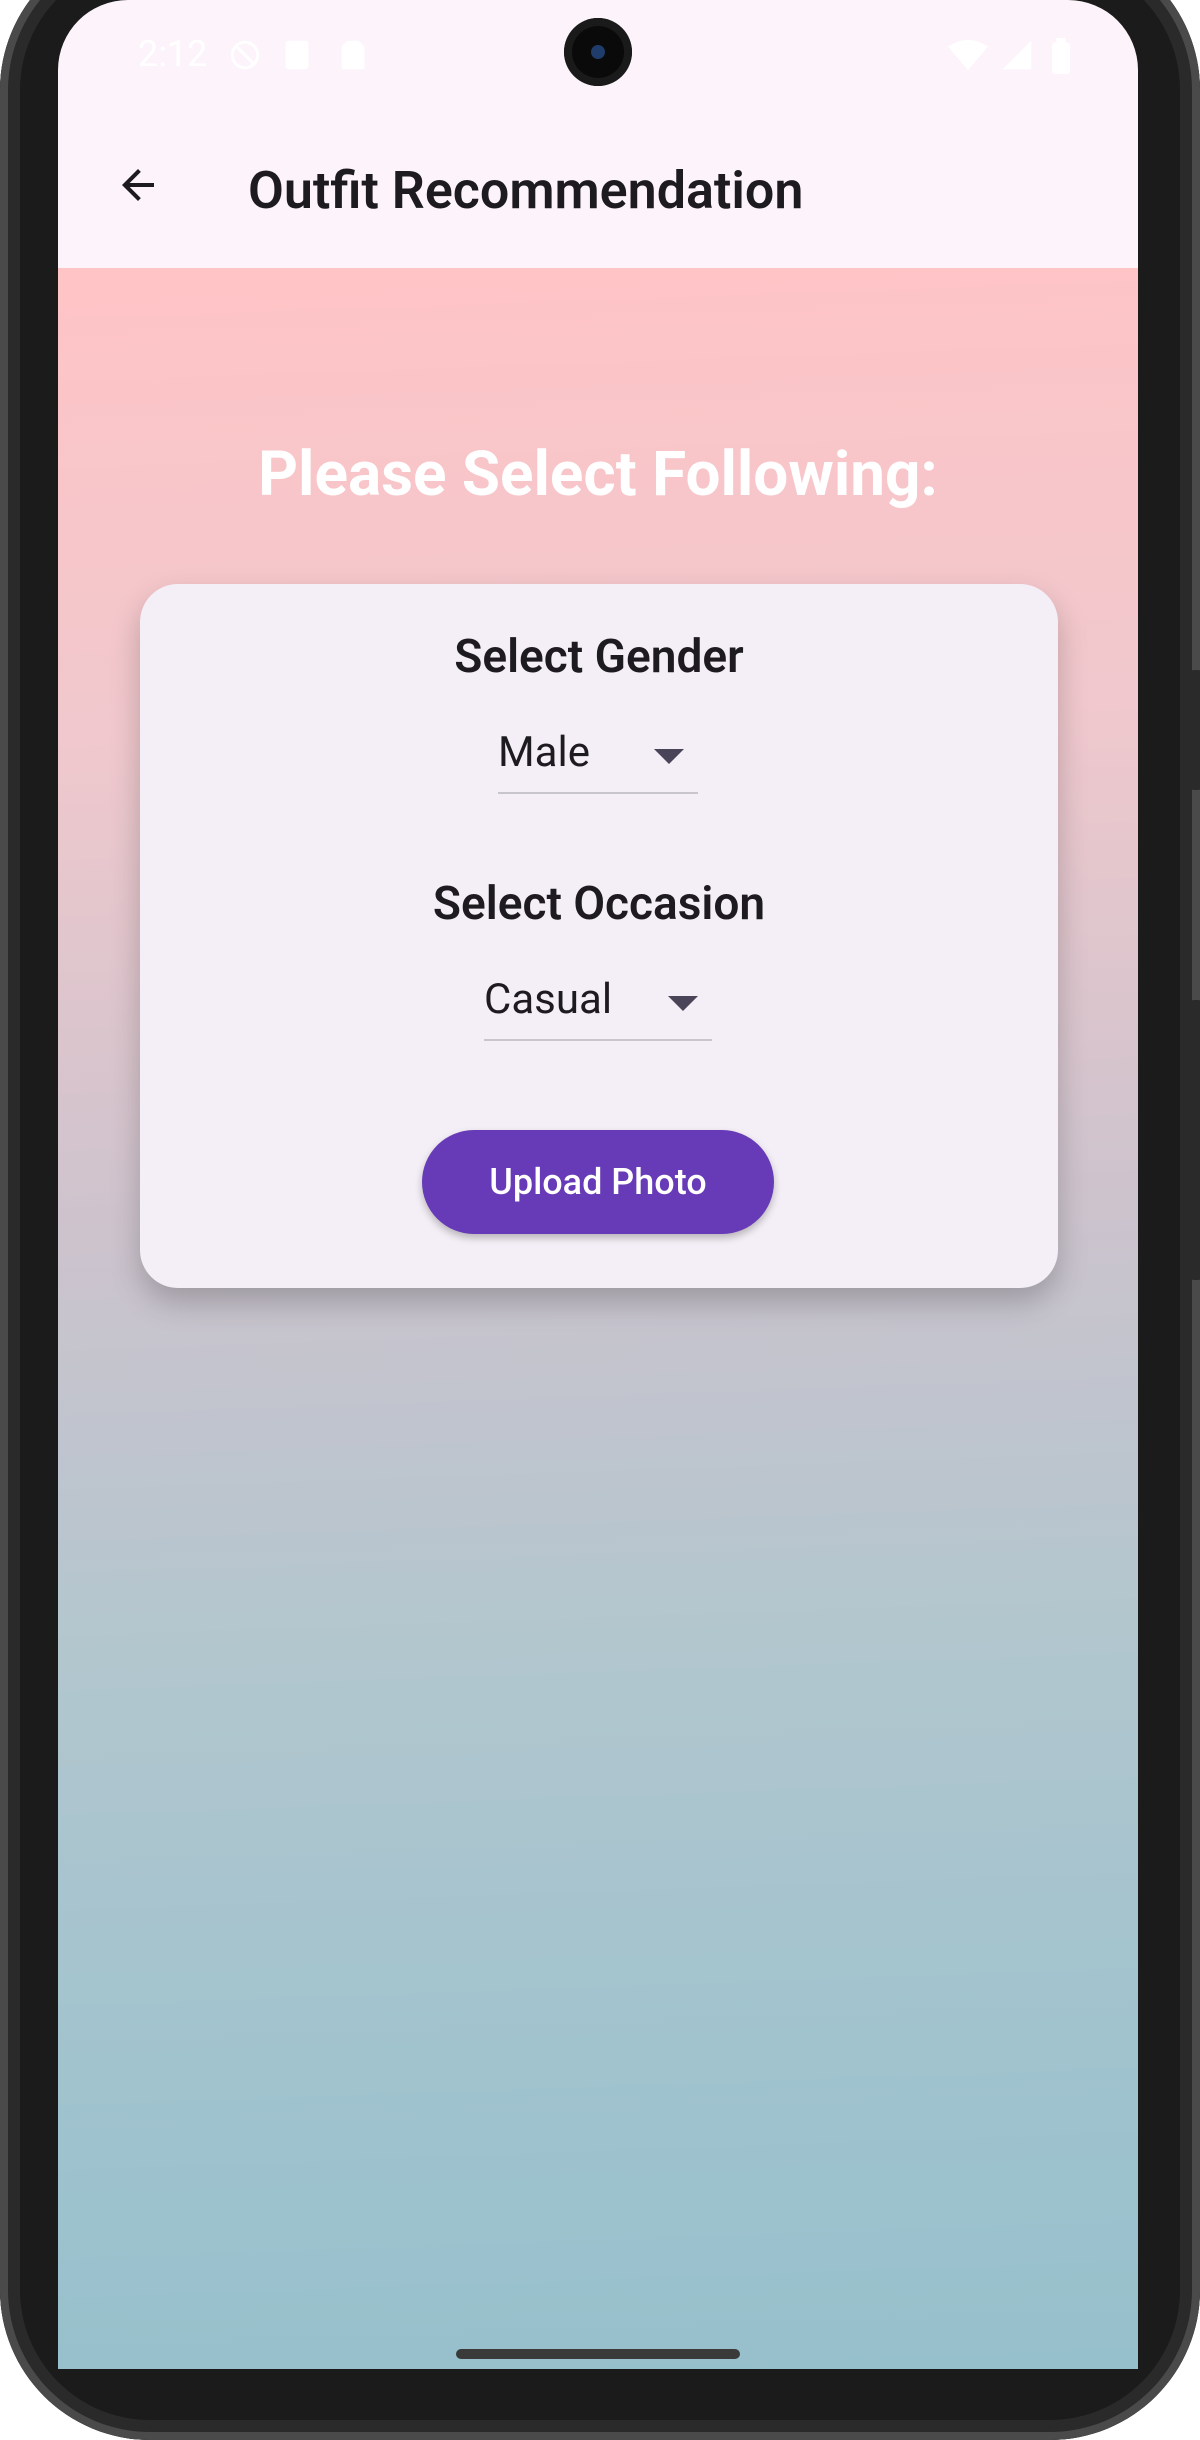  I want to click on back-arrow-icon, so click(138, 185).